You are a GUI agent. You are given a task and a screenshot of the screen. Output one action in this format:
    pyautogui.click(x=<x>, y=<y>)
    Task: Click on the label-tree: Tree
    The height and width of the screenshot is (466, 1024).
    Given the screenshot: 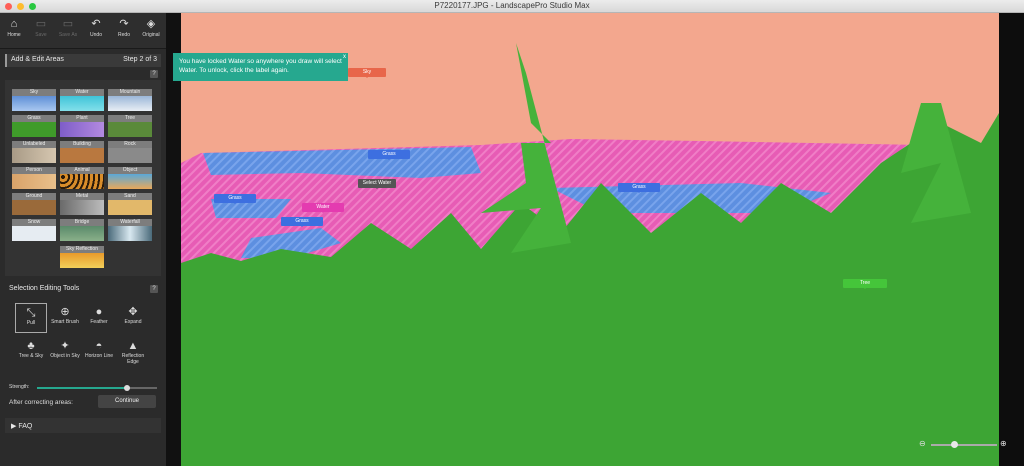 What is the action you would take?
    pyautogui.click(x=865, y=284)
    